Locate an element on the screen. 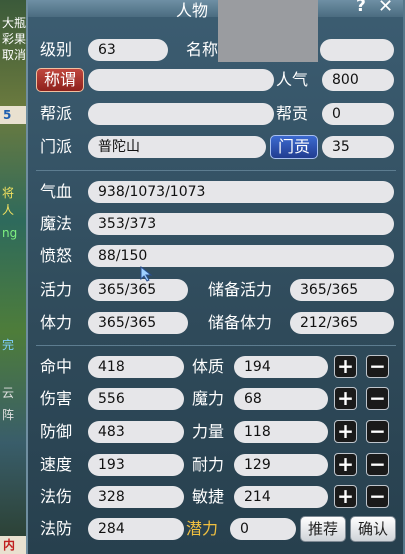 The width and height of the screenshot is (405, 554). potential-label: 潜力 is located at coordinates (202, 528).